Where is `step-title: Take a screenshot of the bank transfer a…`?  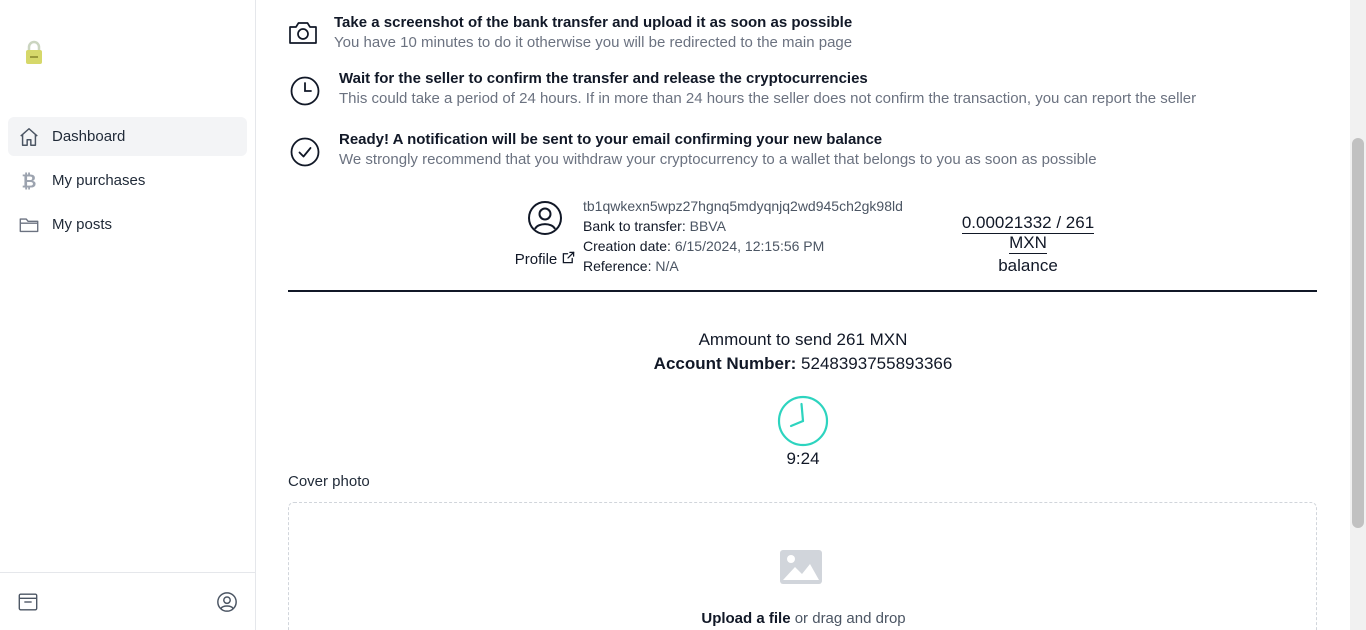 step-title: Take a screenshot of the bank transfer a… is located at coordinates (593, 22).